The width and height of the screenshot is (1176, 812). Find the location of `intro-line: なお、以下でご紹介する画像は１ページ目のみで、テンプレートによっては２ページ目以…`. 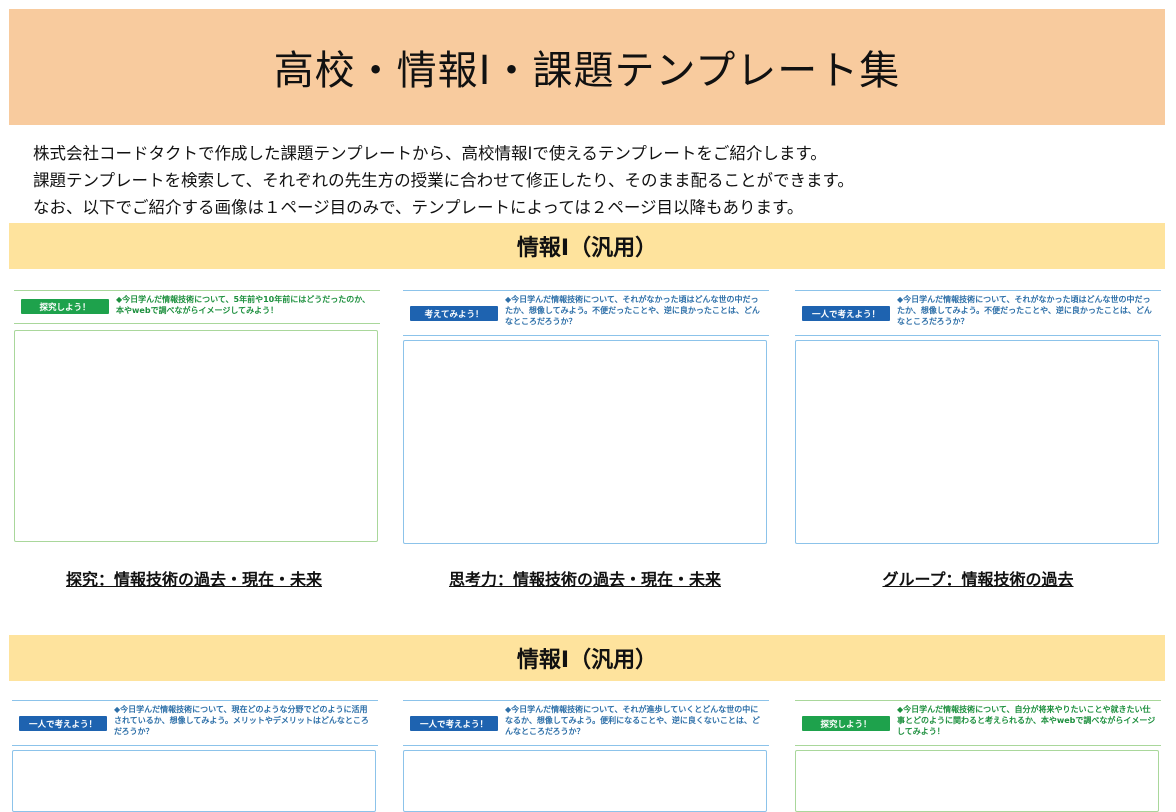

intro-line: なお、以下でご紹介する画像は１ページ目のみで、テンプレートによっては２ページ目以… is located at coordinates (418, 207).